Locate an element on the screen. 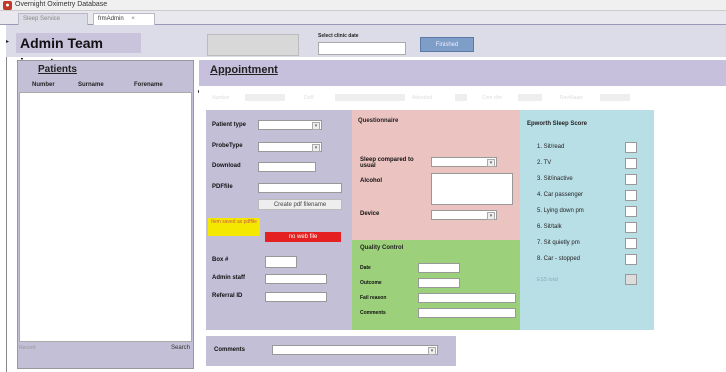 The height and width of the screenshot is (372, 726). device-label: Device is located at coordinates (370, 214).